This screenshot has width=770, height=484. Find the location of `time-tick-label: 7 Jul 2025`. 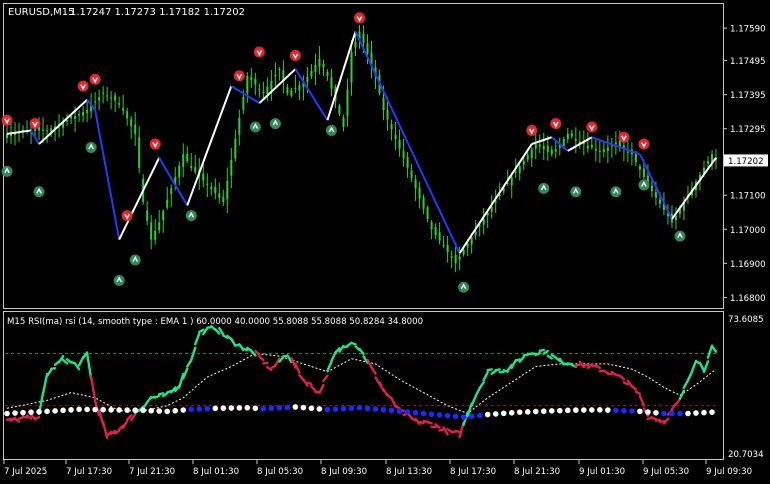

time-tick-label: 7 Jul 2025 is located at coordinates (25, 472).